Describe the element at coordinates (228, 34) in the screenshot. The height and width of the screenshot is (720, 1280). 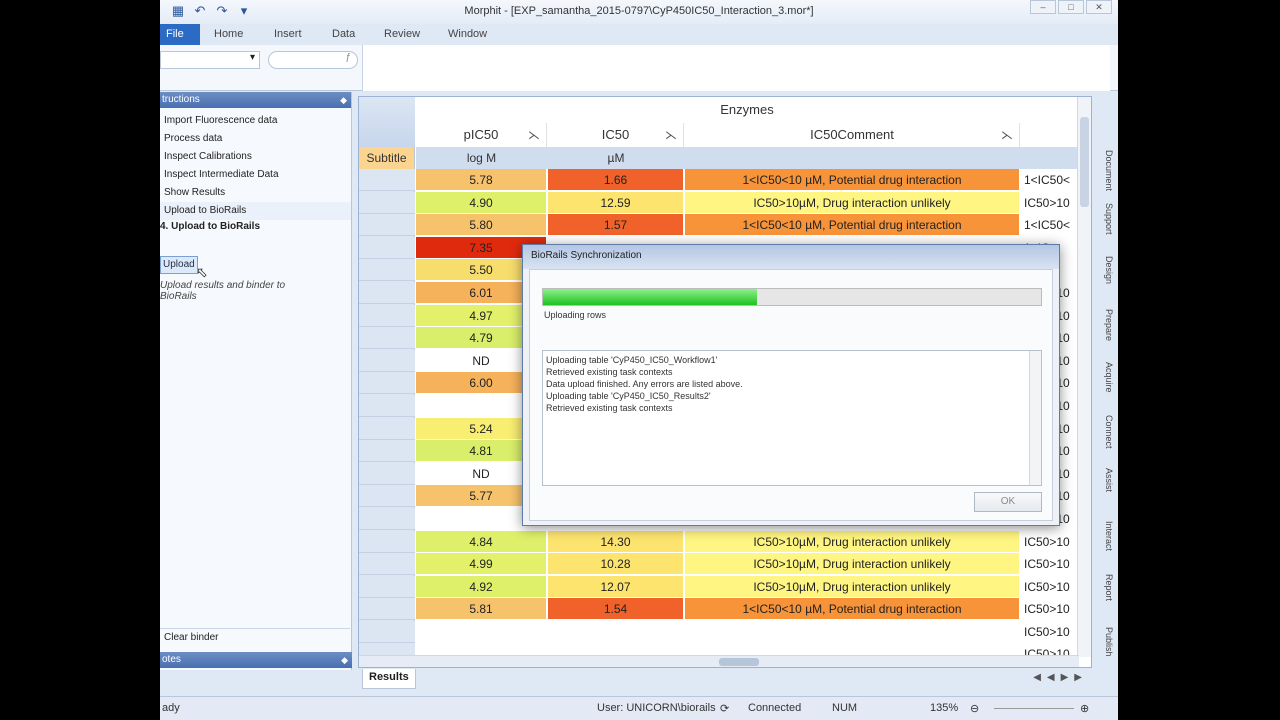
I see `menu-home: Home` at that location.